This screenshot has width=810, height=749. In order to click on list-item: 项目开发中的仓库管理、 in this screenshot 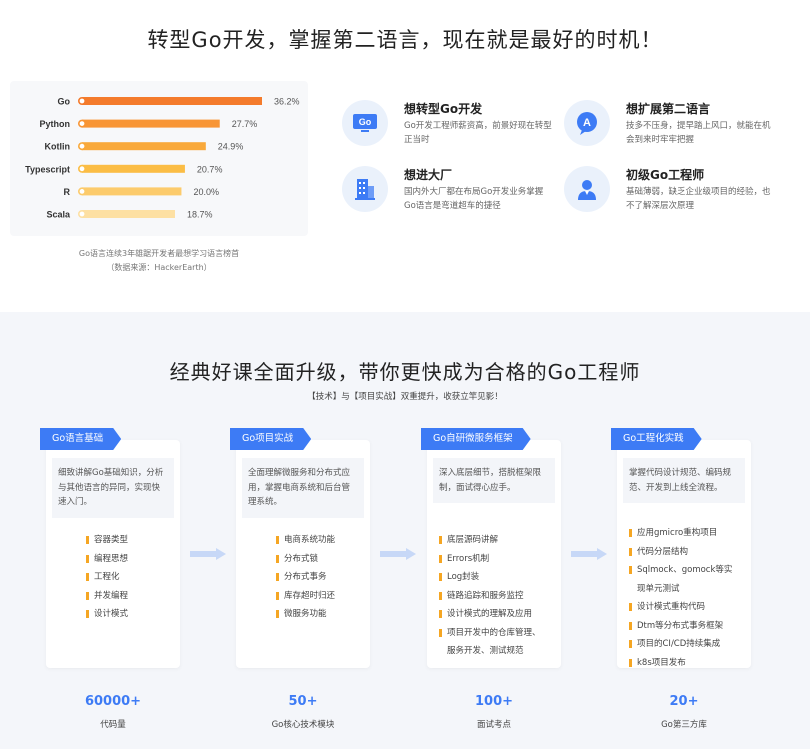, I will do `click(490, 633)`.